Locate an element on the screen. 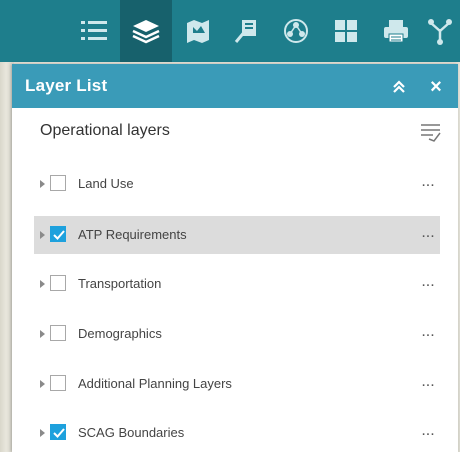  collapse-button is located at coordinates (399, 87).